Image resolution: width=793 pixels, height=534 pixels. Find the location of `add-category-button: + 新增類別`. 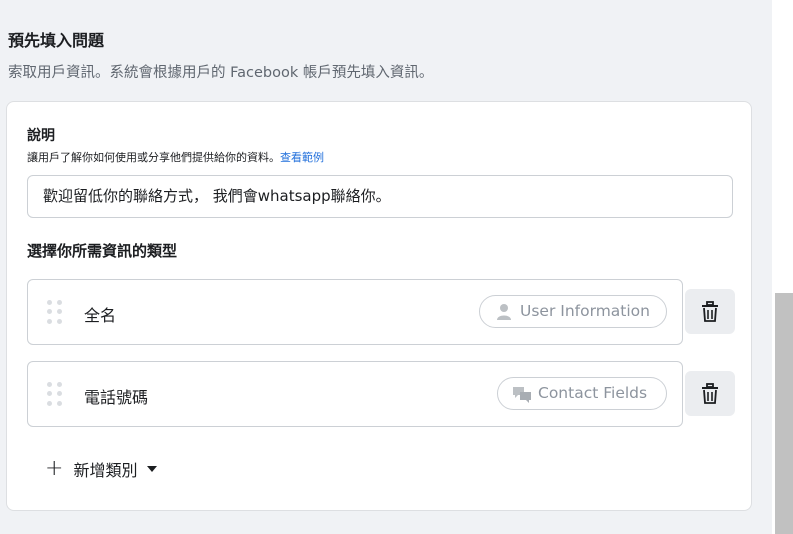

add-category-button: + 新增類別 is located at coordinates (101, 468).